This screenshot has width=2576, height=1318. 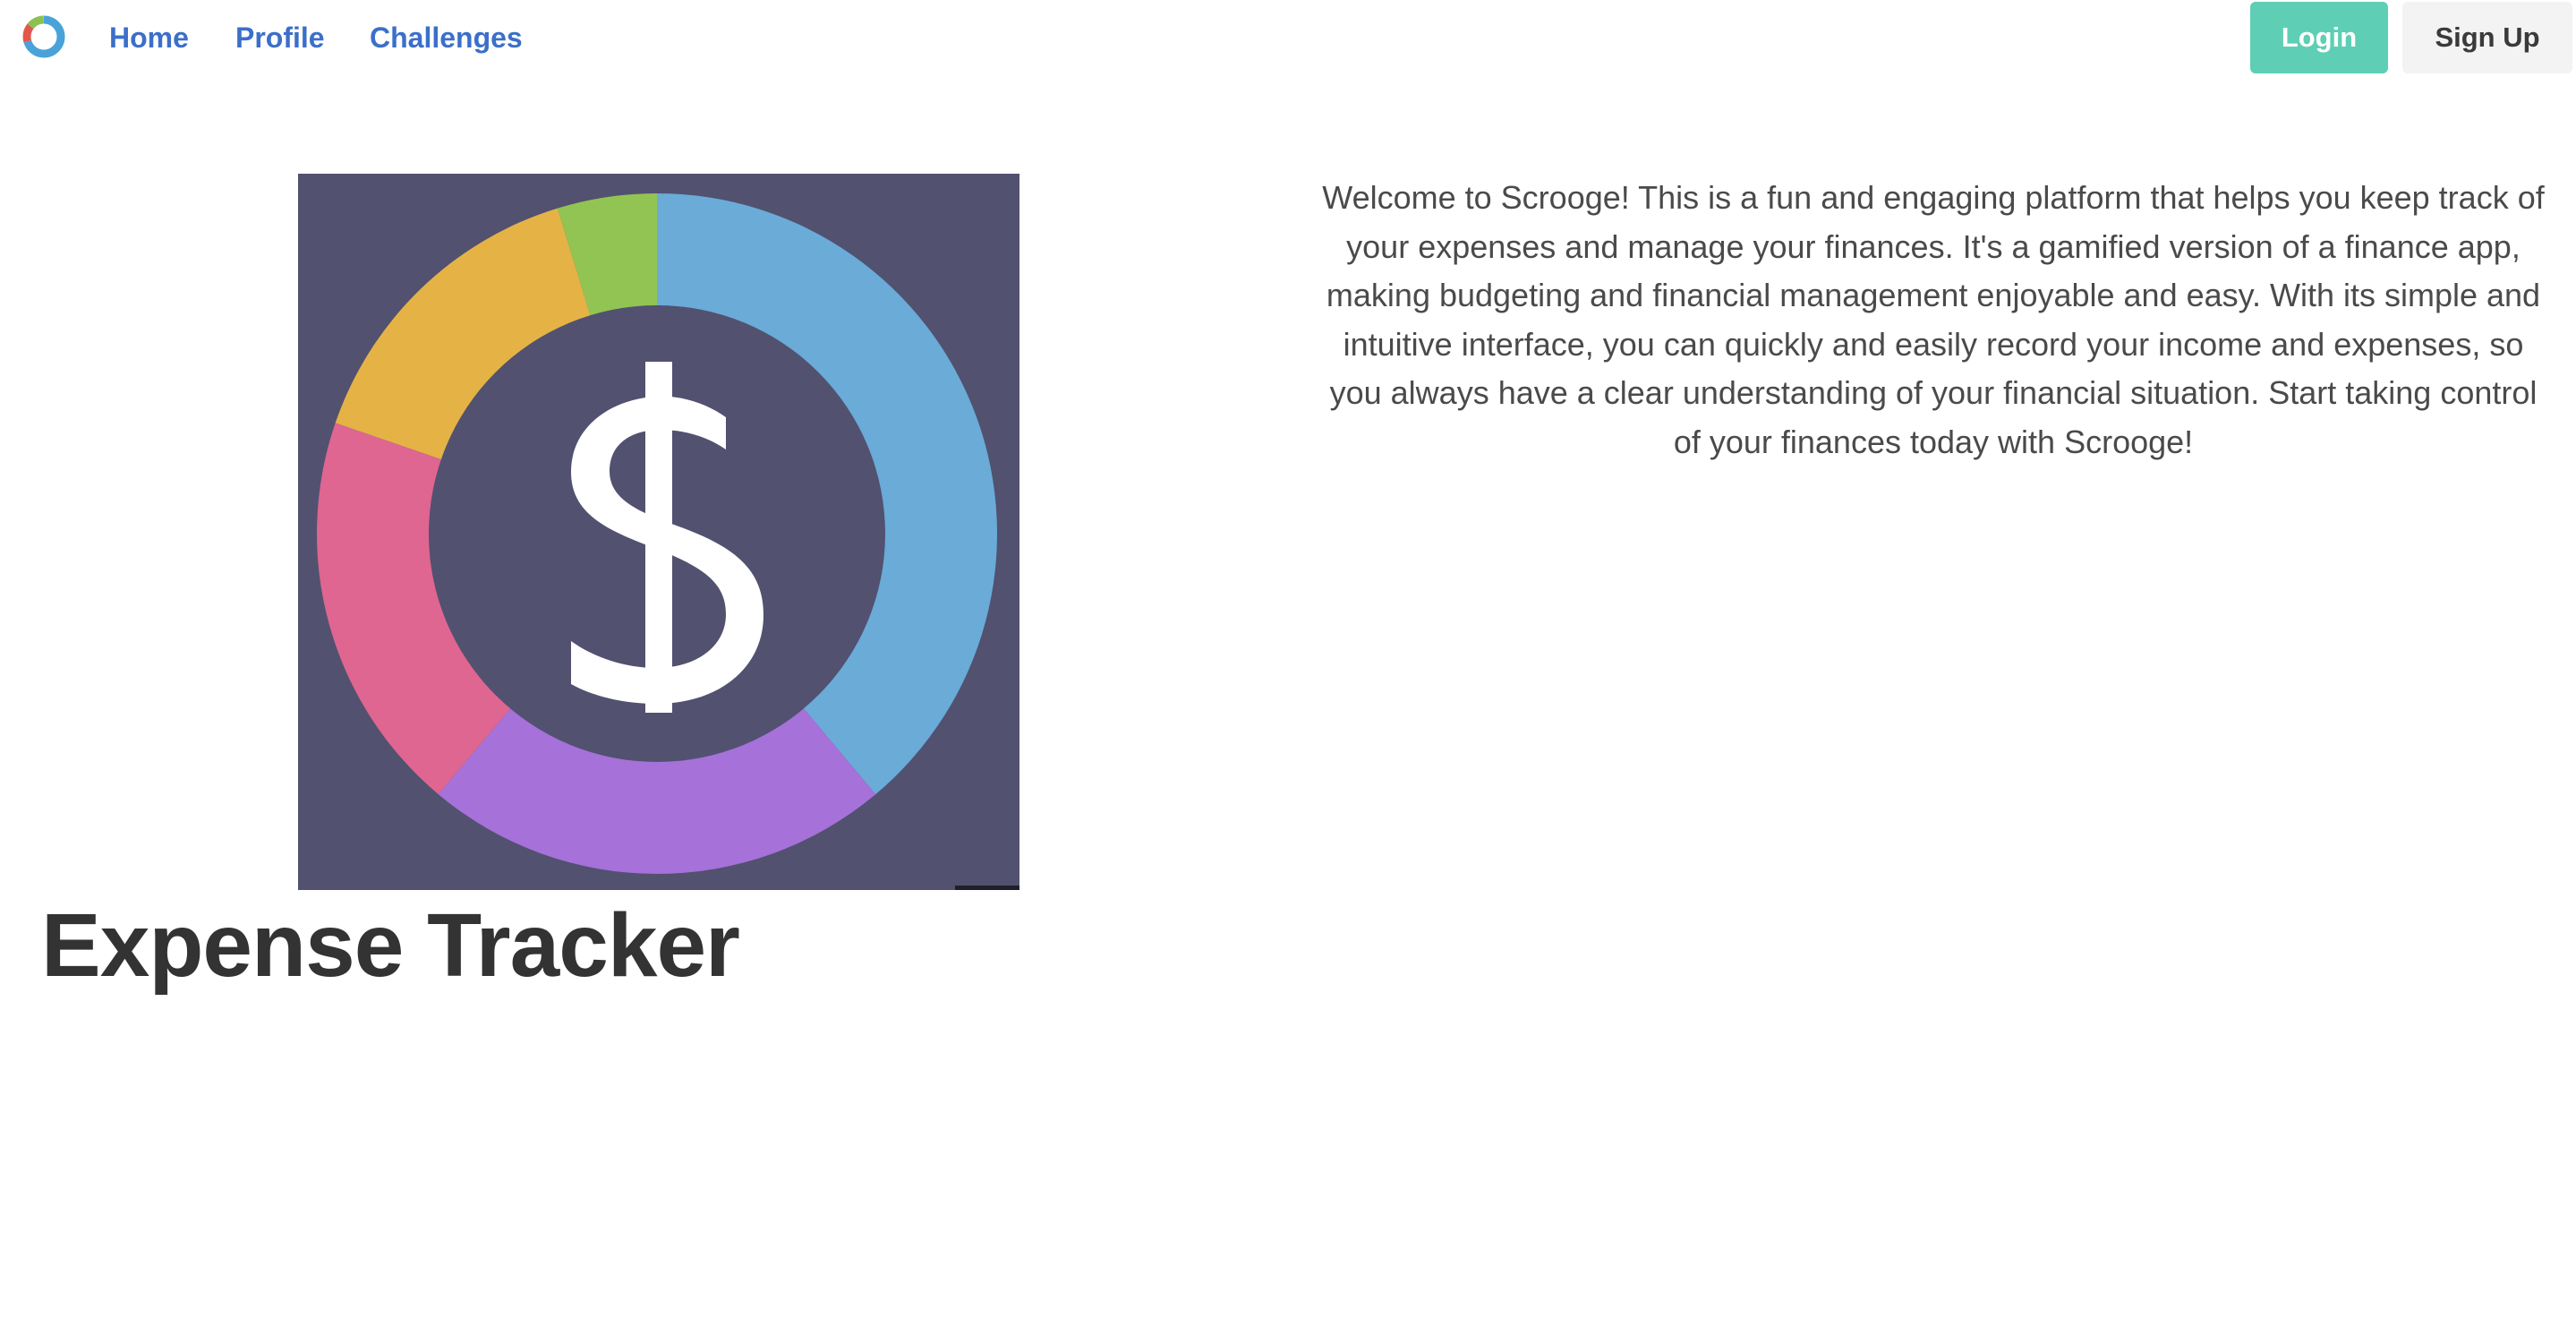 What do you see at coordinates (446, 38) in the screenshot?
I see `nav-link-challenges: Challenges` at bounding box center [446, 38].